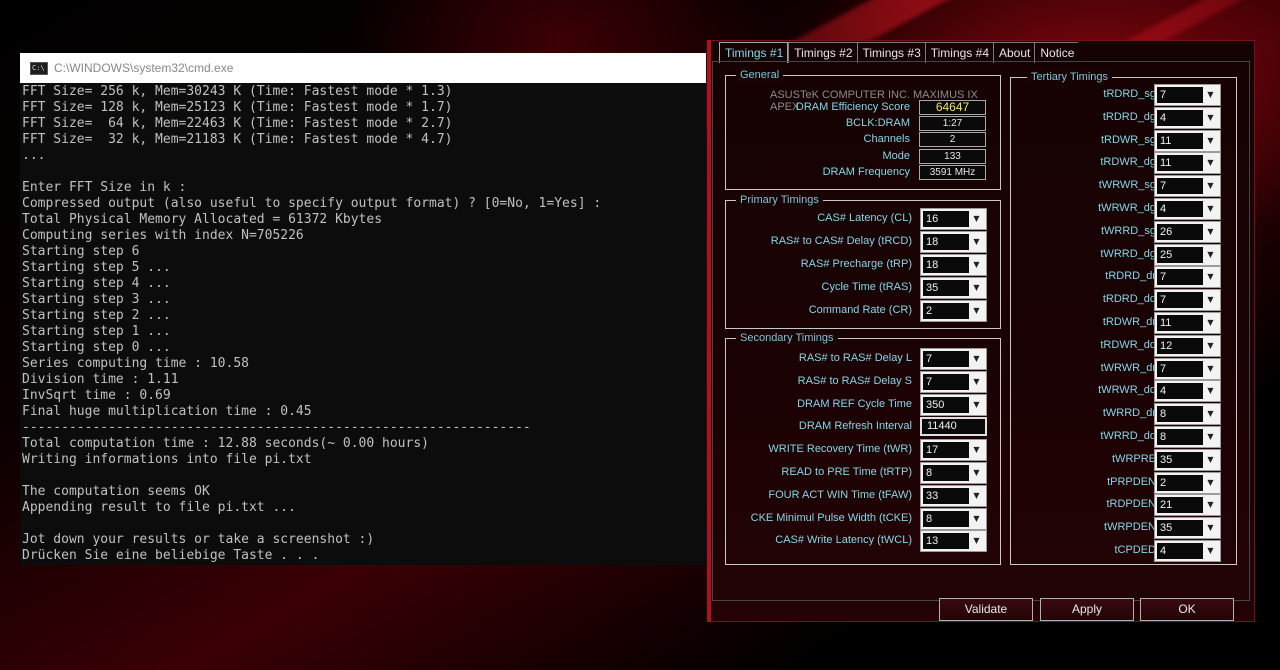 The width and height of the screenshot is (1280, 670). Describe the element at coordinates (1187, 482) in the screenshot. I see `tertiary-timing-select: 2 ▼` at that location.